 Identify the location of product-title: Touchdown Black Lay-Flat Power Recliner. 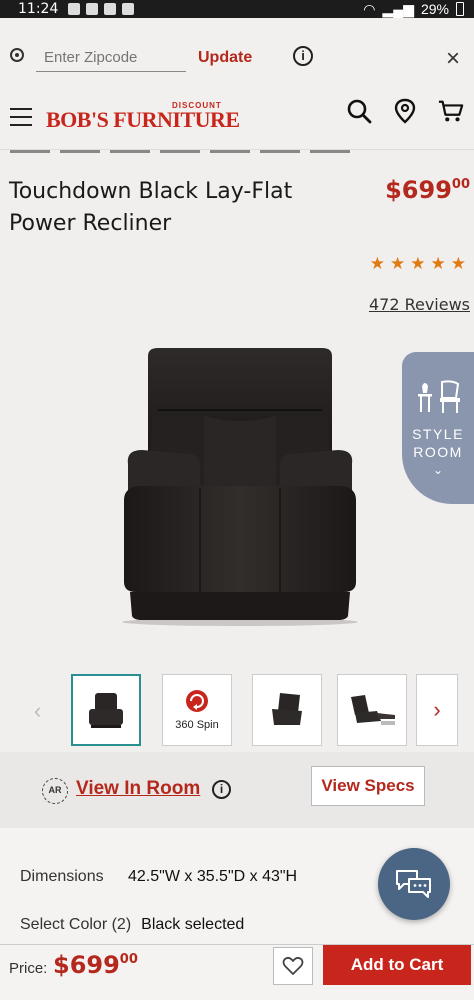
(151, 207).